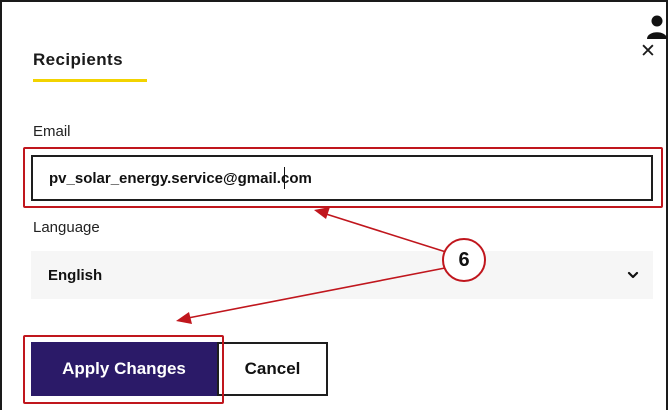  What do you see at coordinates (464, 260) in the screenshot?
I see `step-badge: 6` at bounding box center [464, 260].